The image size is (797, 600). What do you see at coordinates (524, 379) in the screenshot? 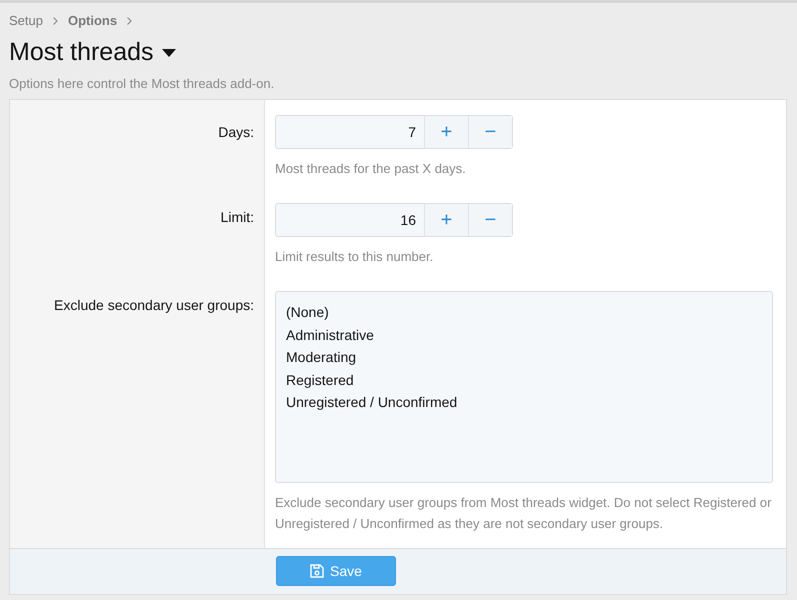
I see `list-option: Registered` at bounding box center [524, 379].